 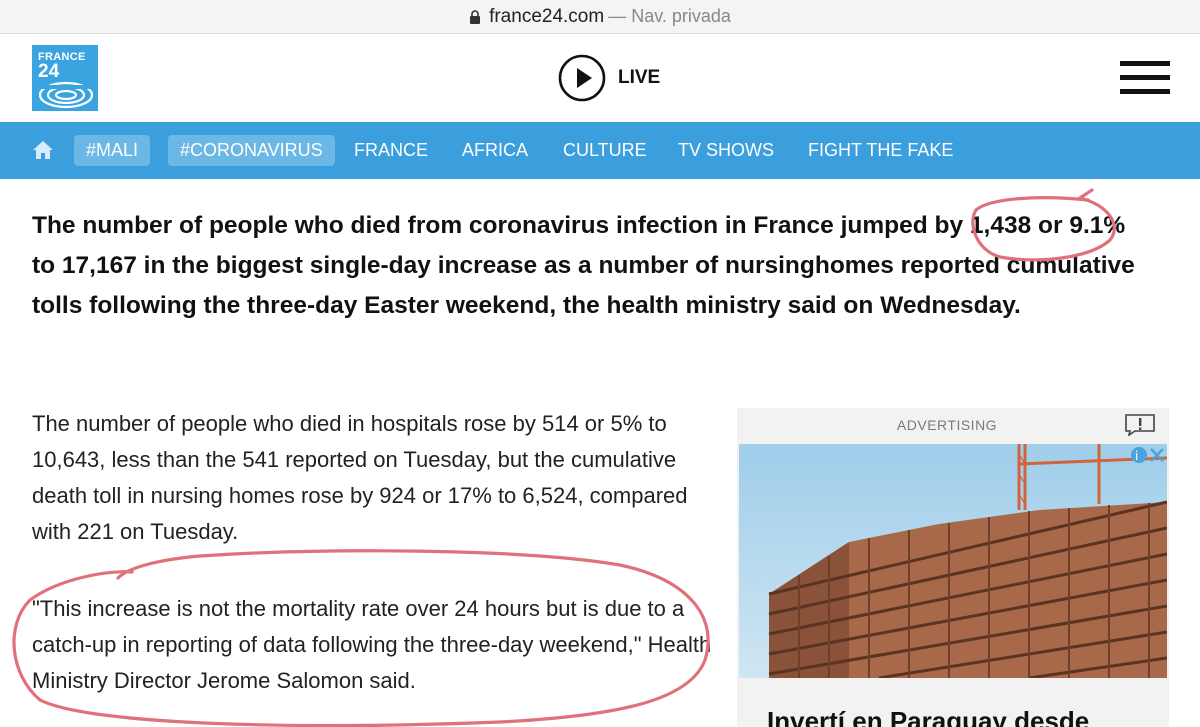 What do you see at coordinates (65, 78) in the screenshot?
I see `france24-logo: FRANCE 24` at bounding box center [65, 78].